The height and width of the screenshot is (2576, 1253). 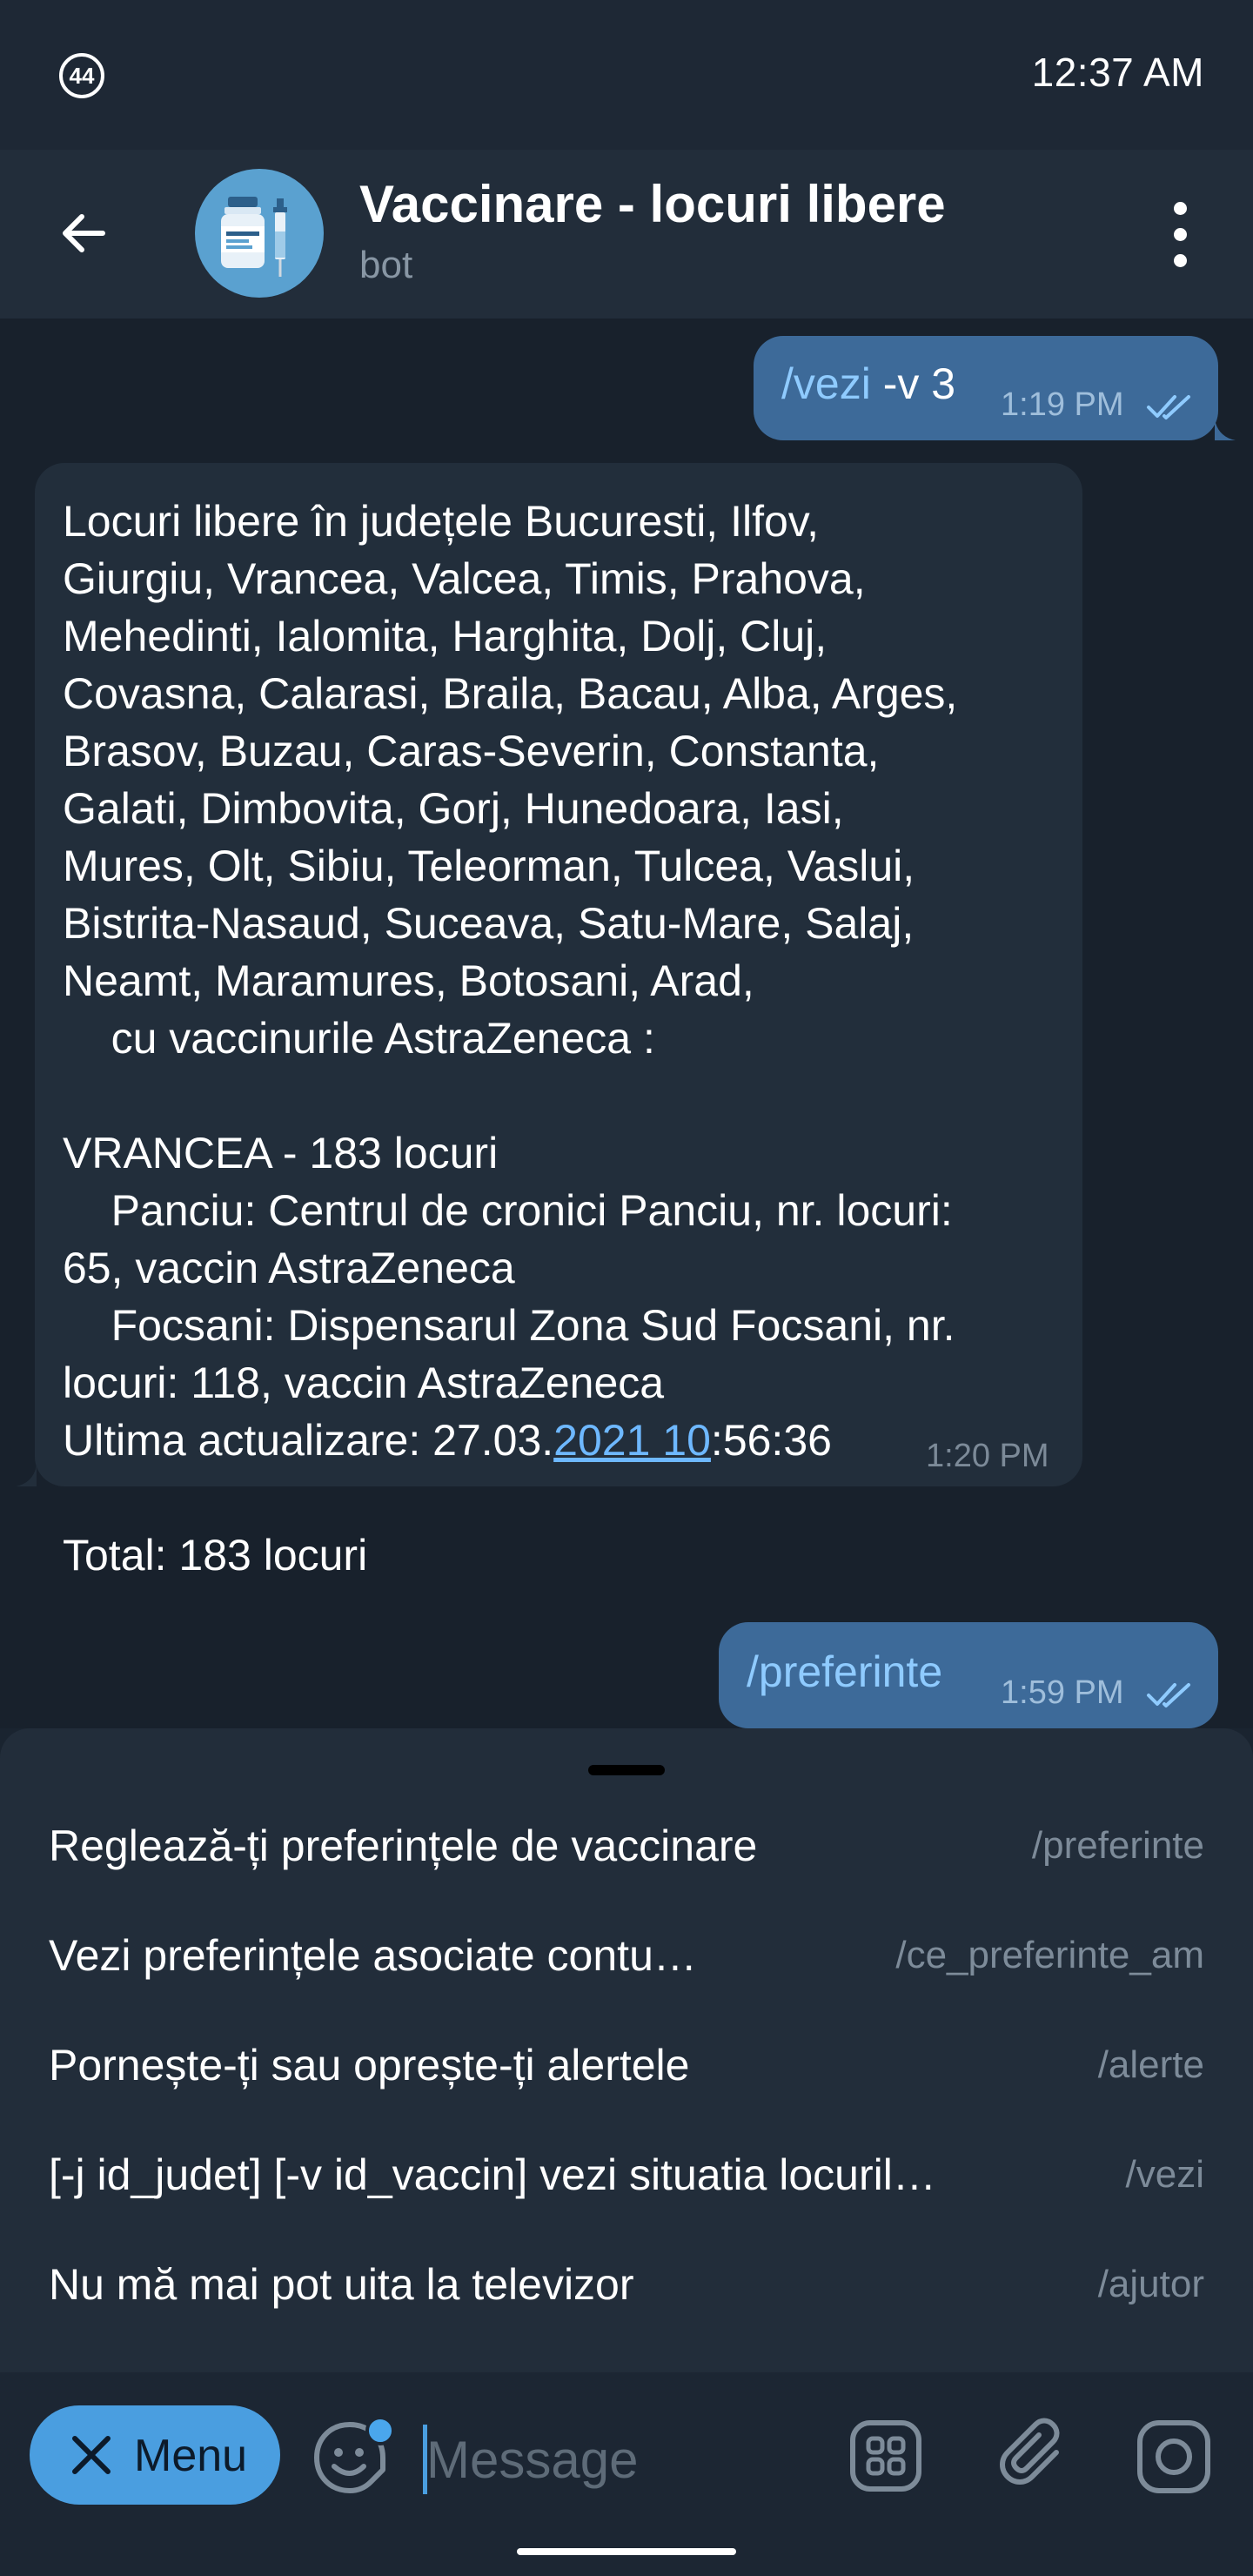 I want to click on command-description: Reglează-ți preferințele de vaccinare, so click(x=403, y=1845).